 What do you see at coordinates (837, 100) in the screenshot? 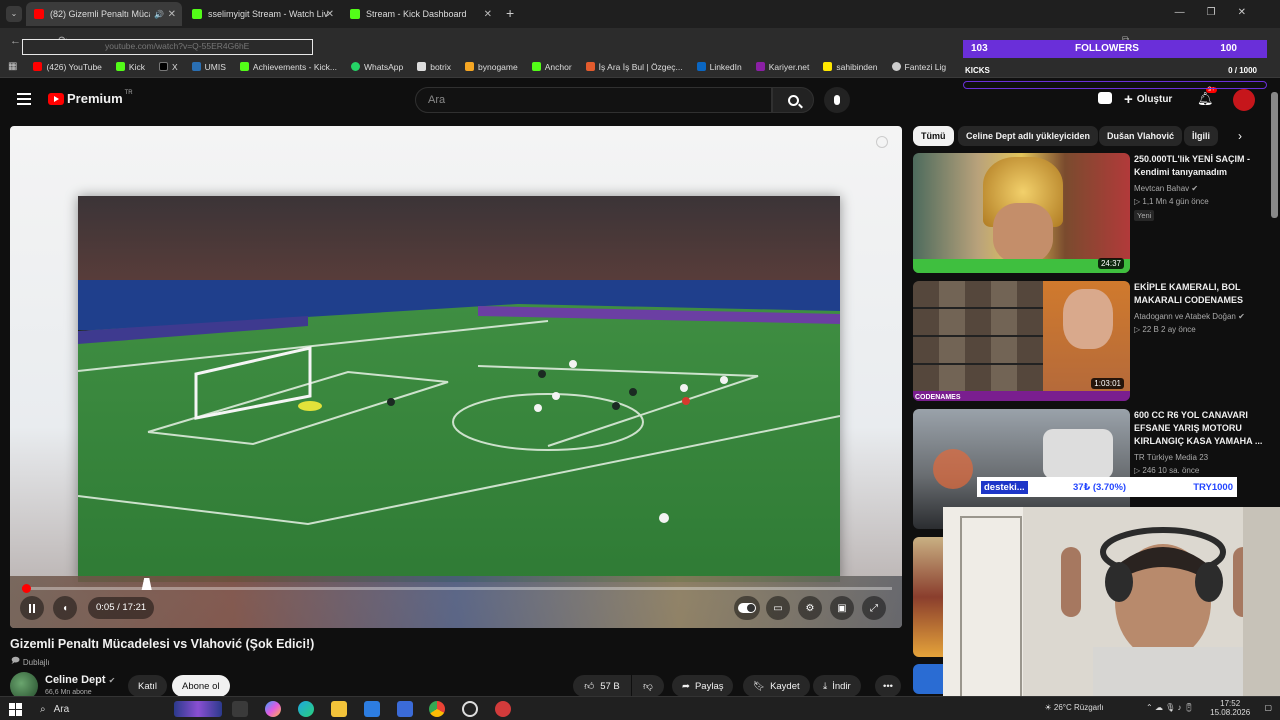
I see `voice-search-button` at bounding box center [837, 100].